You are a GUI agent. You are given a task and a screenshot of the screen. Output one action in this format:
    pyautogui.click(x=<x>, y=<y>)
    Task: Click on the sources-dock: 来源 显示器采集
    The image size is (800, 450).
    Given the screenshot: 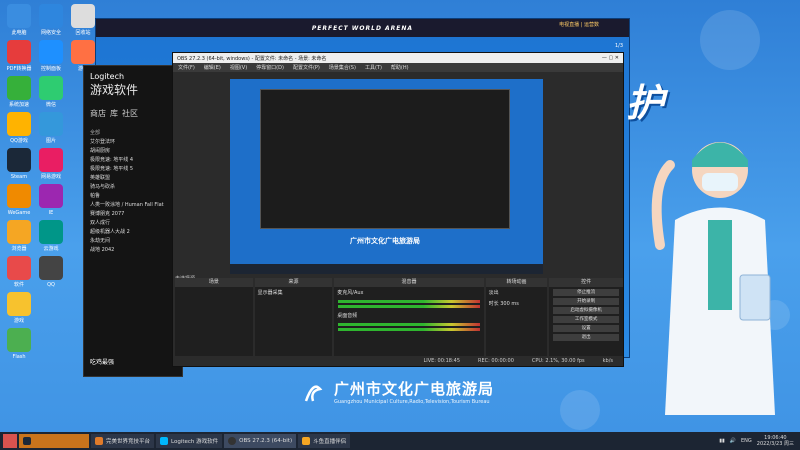 What is the action you would take?
    pyautogui.click(x=293, y=318)
    